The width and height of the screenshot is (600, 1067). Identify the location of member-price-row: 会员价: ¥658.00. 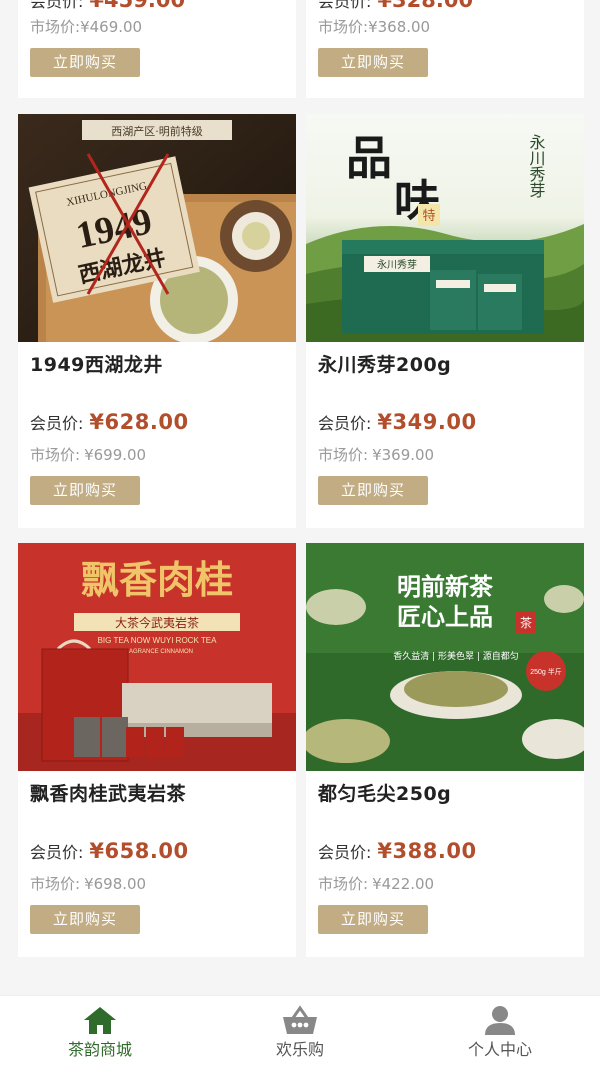
(109, 851).